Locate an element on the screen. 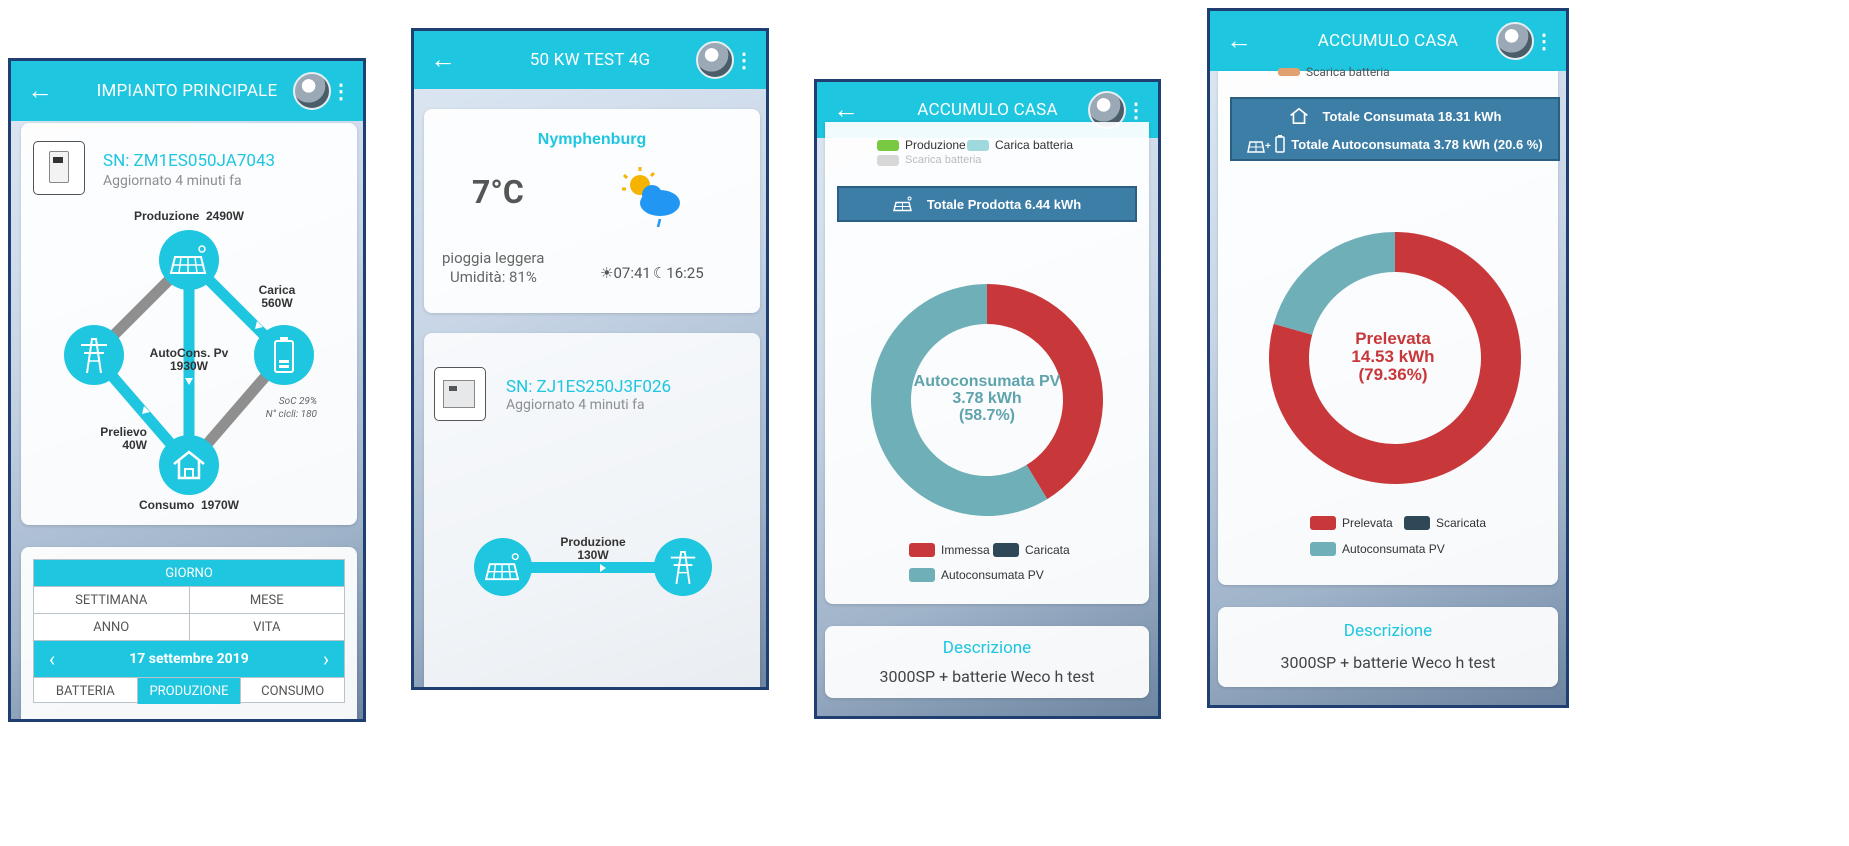 The height and width of the screenshot is (846, 1849). self-consumption-label: AutoCons. Pv is located at coordinates (189, 353).